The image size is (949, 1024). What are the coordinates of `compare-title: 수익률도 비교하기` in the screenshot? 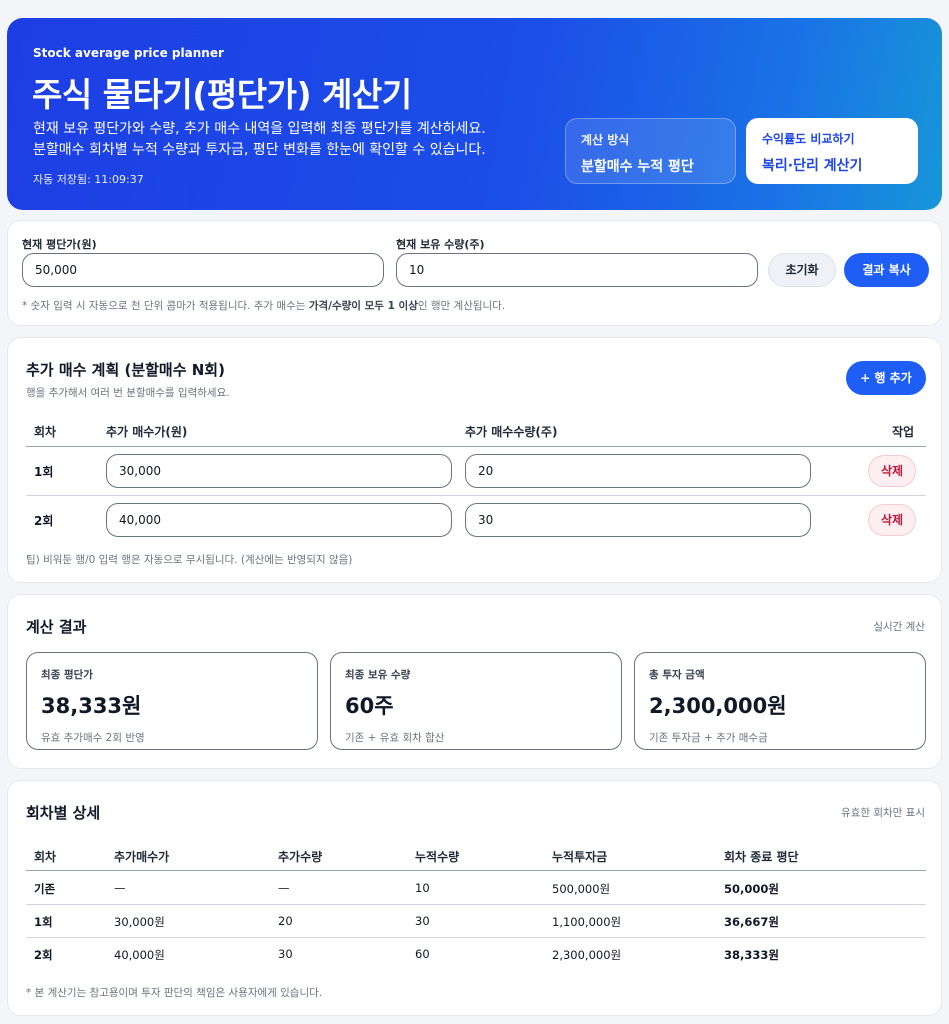 It's located at (808, 139).